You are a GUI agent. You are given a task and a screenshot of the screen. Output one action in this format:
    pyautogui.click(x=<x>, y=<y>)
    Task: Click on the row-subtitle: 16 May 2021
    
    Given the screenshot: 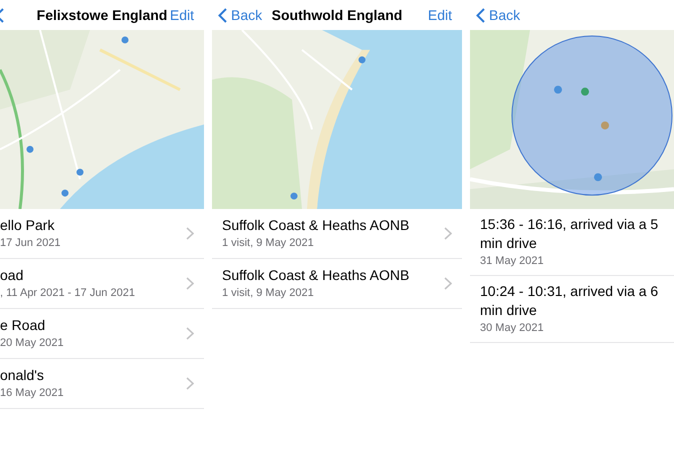 What is the action you would take?
    pyautogui.click(x=32, y=393)
    